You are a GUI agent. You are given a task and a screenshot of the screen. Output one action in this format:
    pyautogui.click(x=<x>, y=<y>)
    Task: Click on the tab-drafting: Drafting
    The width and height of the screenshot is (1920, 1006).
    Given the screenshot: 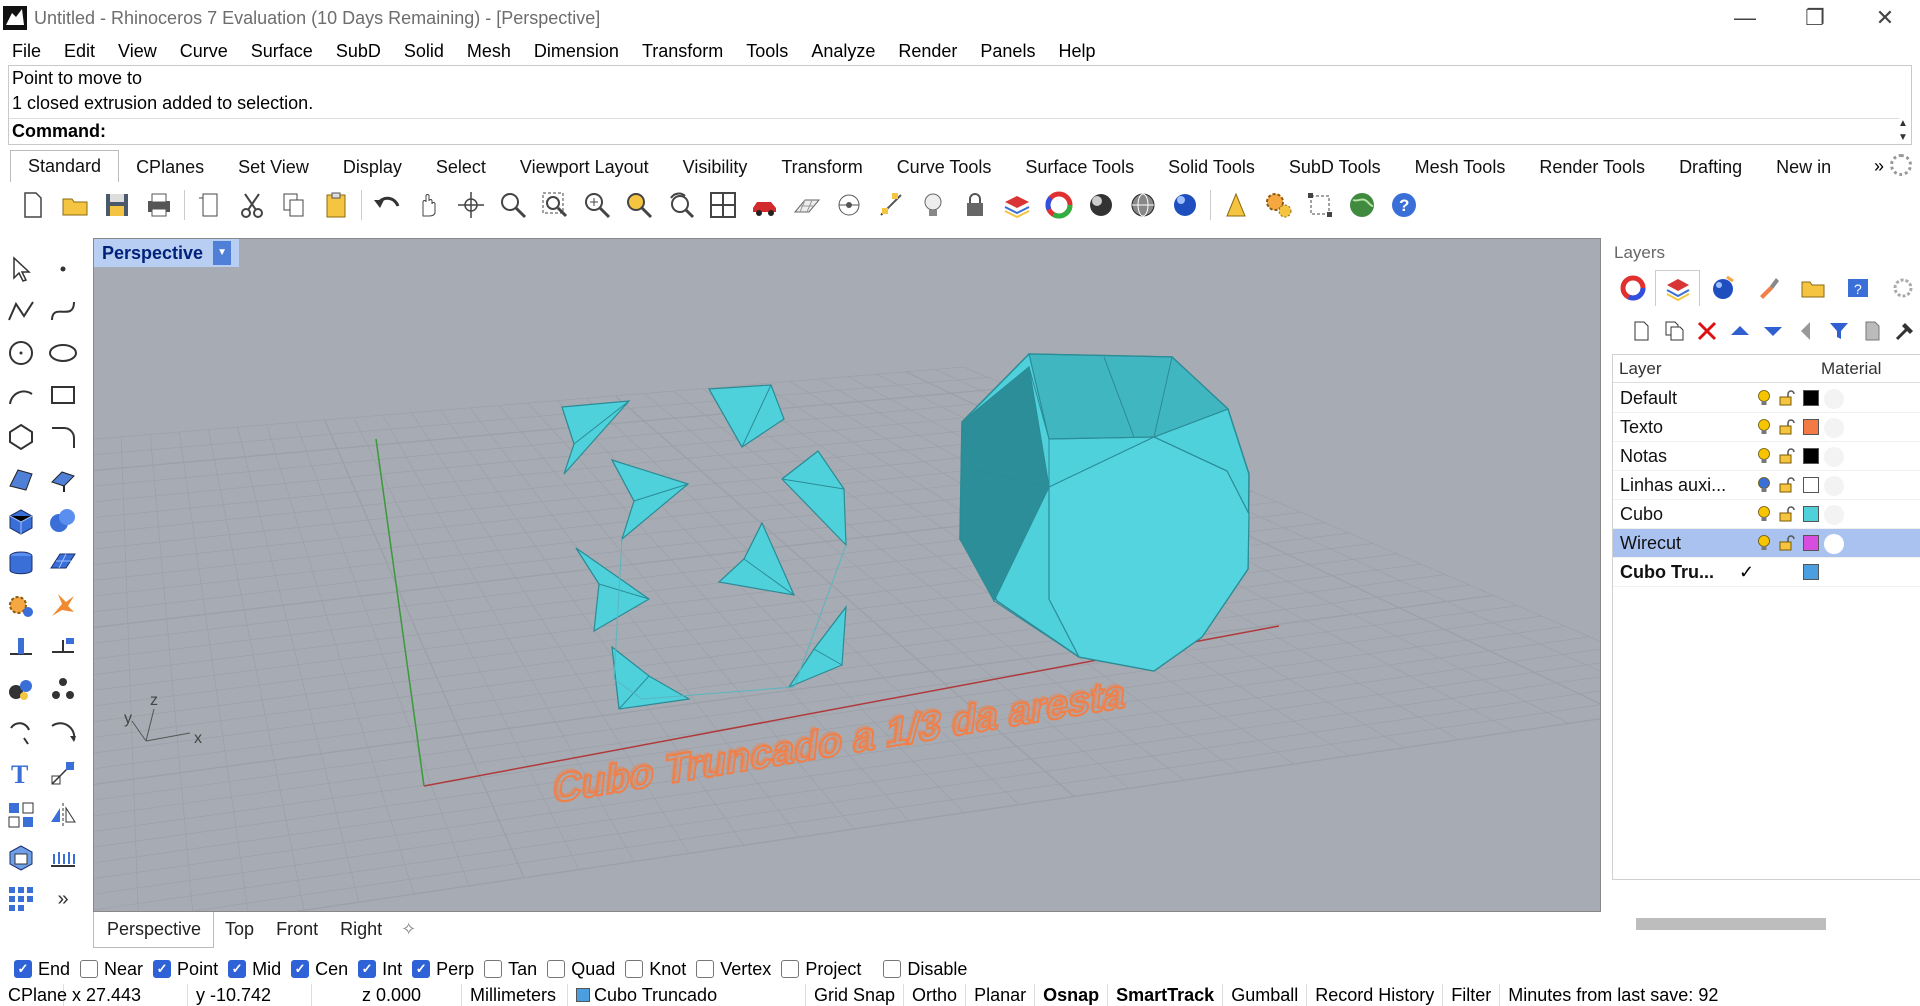 What is the action you would take?
    pyautogui.click(x=1710, y=167)
    